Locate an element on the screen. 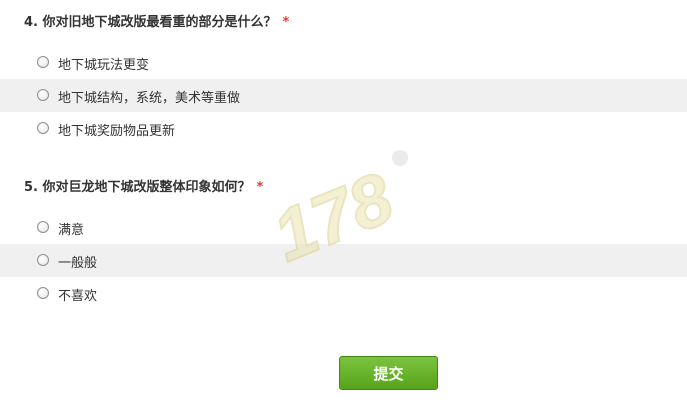 This screenshot has height=413, width=687. option-label: 不喜欢 is located at coordinates (77, 294).